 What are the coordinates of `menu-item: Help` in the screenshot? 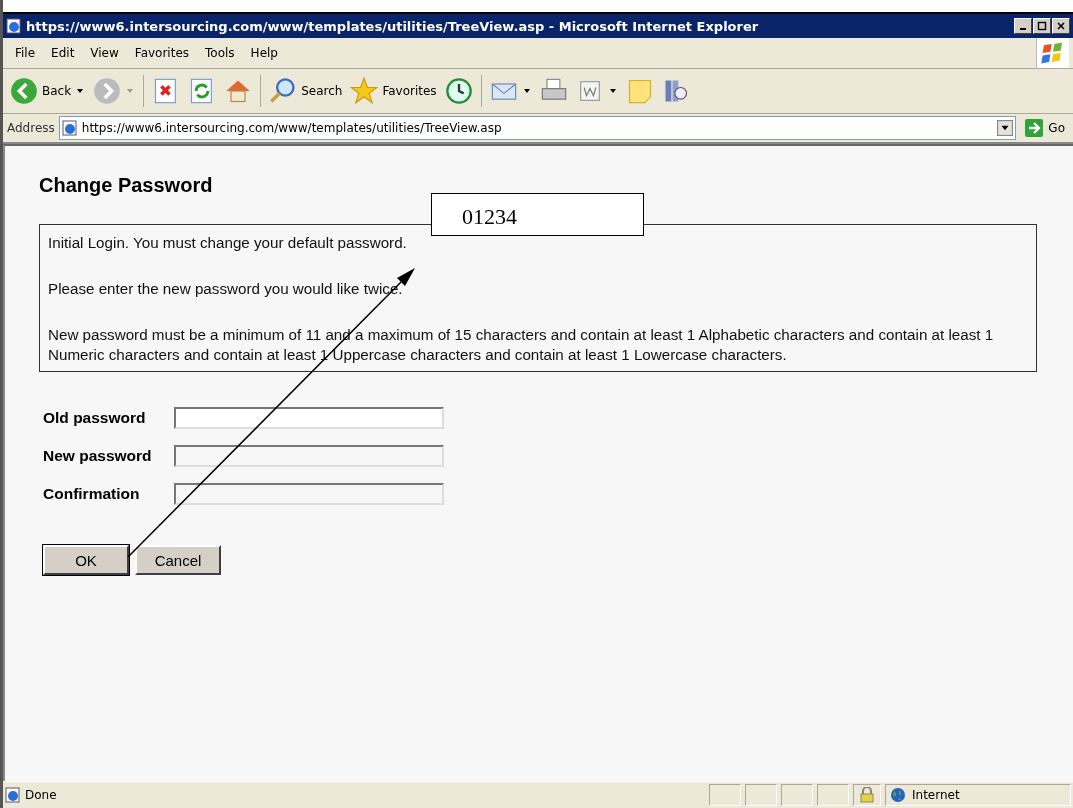 It's located at (264, 53).